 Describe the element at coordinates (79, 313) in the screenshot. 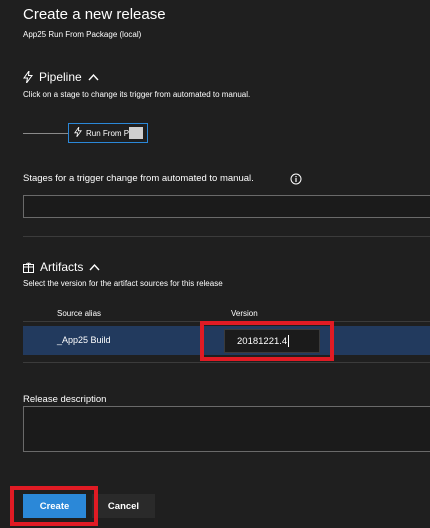

I see `column-header-source-alias: Source alias` at that location.